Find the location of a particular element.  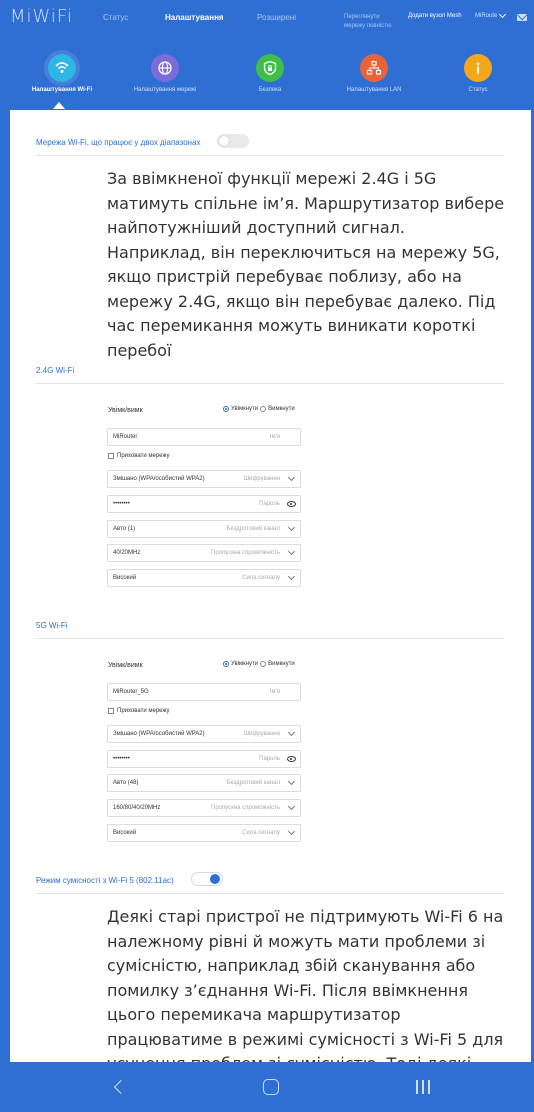

wifi5-password-input: •••••••• Пароль is located at coordinates (204, 759).